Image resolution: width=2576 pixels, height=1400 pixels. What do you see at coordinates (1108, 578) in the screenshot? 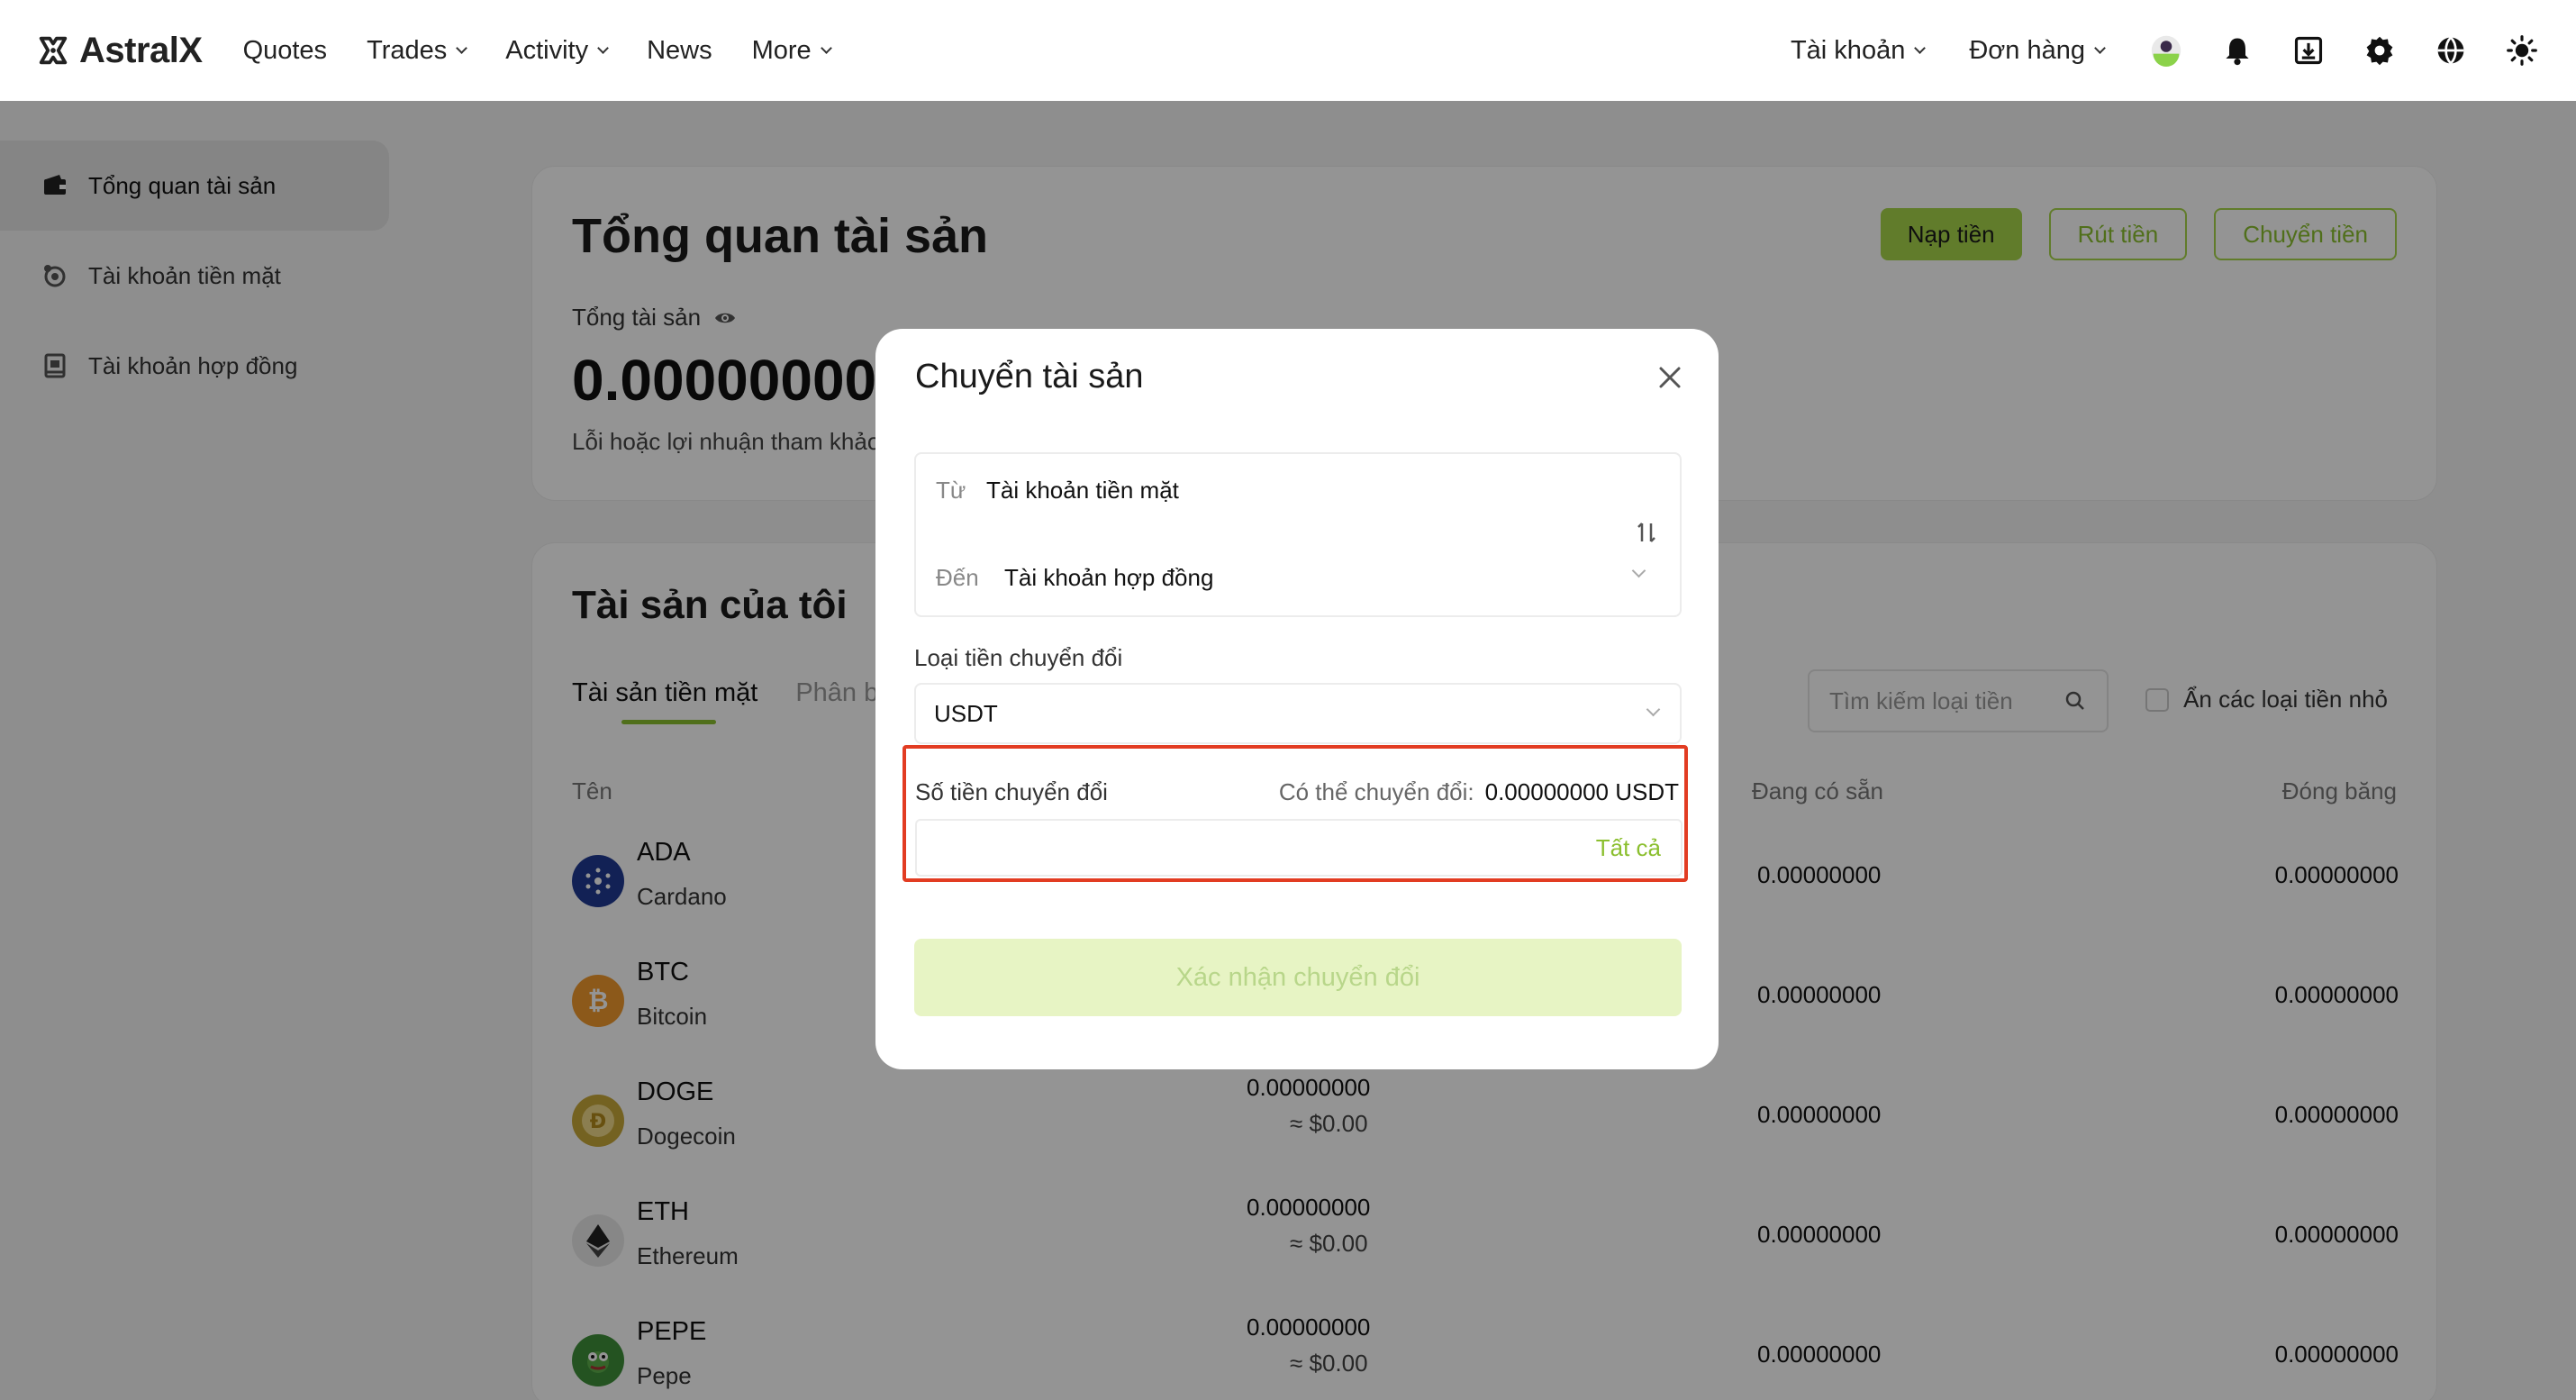
I see `to-account-select: Tài khoản hợp đồng` at bounding box center [1108, 578].